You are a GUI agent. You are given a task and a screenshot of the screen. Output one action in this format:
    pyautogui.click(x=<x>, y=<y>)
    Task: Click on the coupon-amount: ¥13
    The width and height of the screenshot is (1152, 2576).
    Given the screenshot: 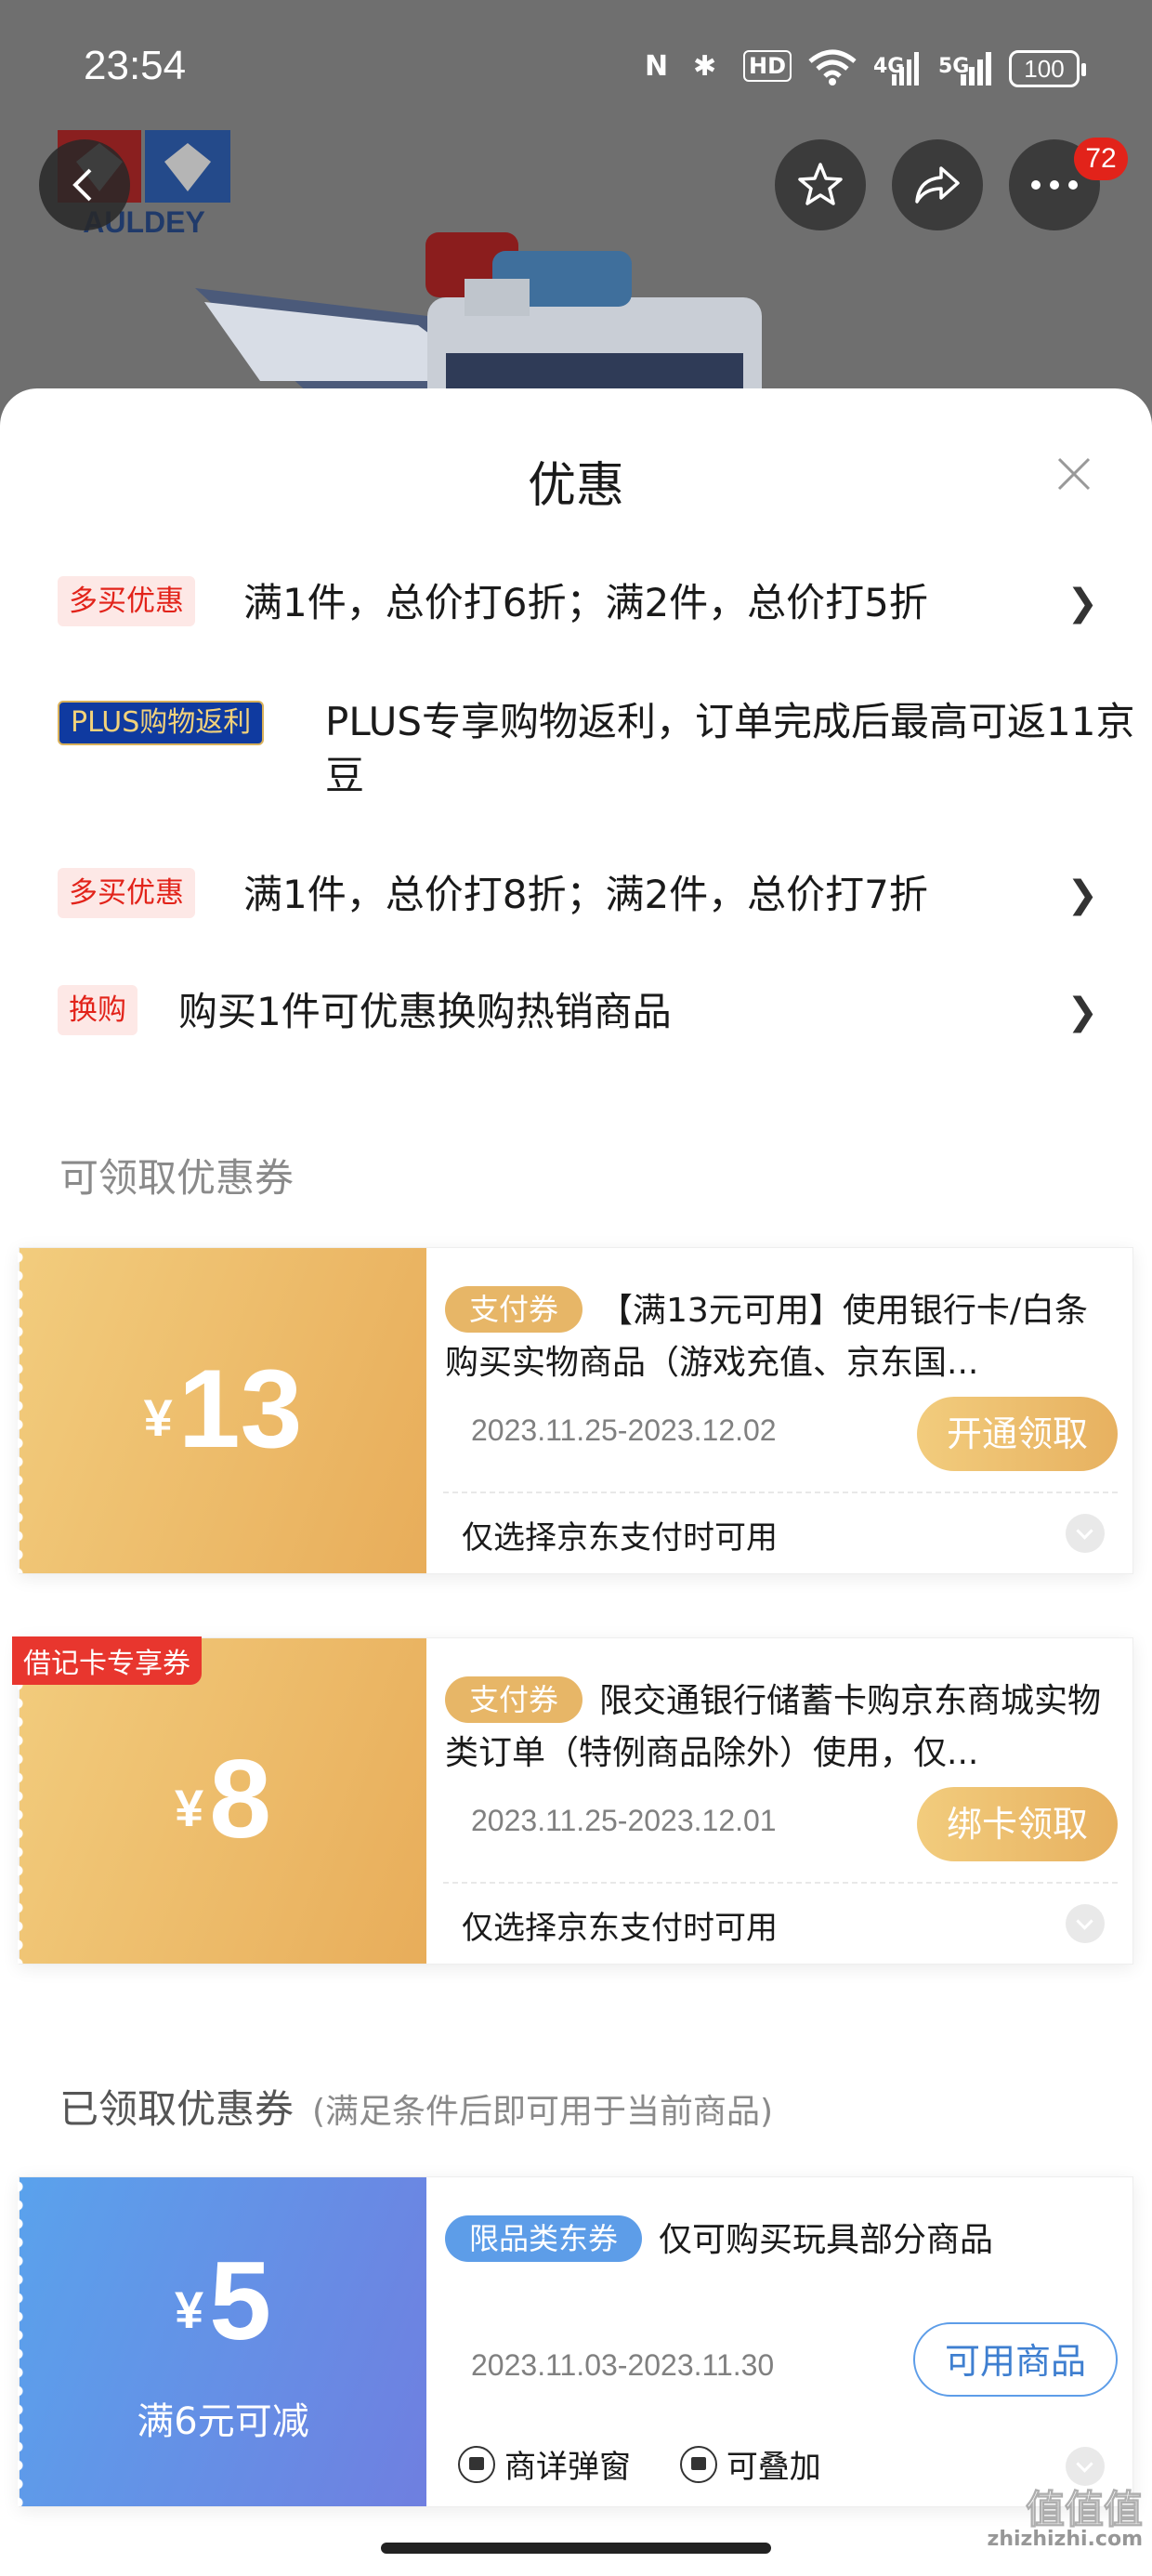 What is the action you would take?
    pyautogui.click(x=223, y=1409)
    